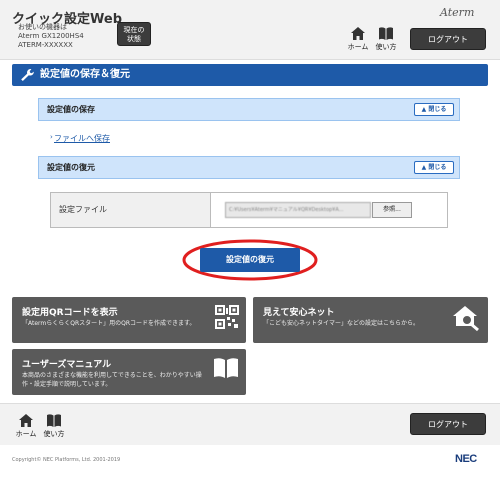 This screenshot has width=500, height=477. What do you see at coordinates (358, 47) in the screenshot?
I see `home-nav-label: ホーム` at bounding box center [358, 47].